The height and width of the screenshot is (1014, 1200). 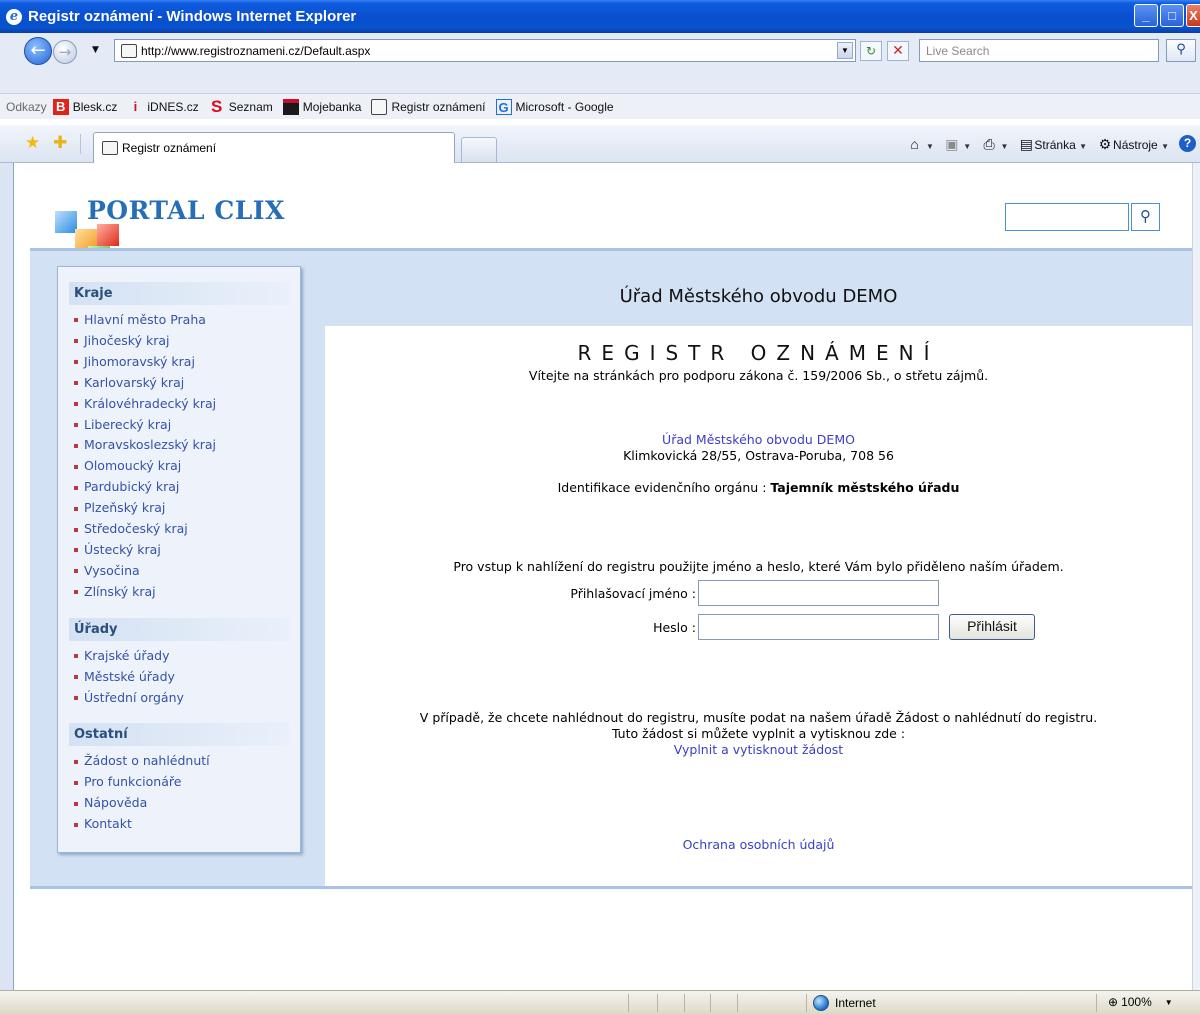 I want to click on sidebar-item: Pardubický kraj, so click(x=187, y=487).